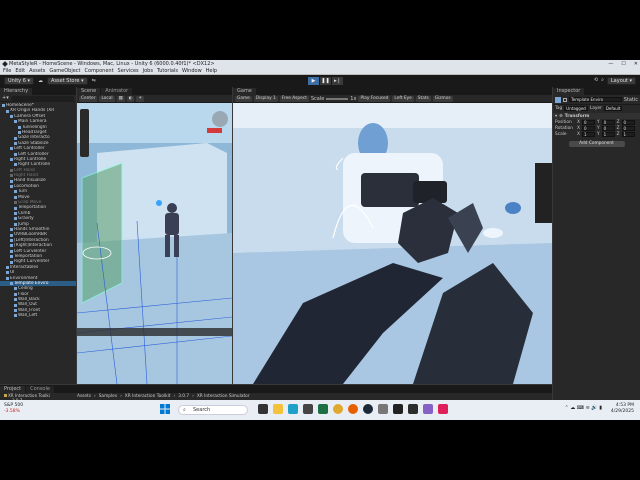 The height and width of the screenshot is (480, 640). What do you see at coordinates (263, 409) in the screenshot?
I see `task-view-icon` at bounding box center [263, 409].